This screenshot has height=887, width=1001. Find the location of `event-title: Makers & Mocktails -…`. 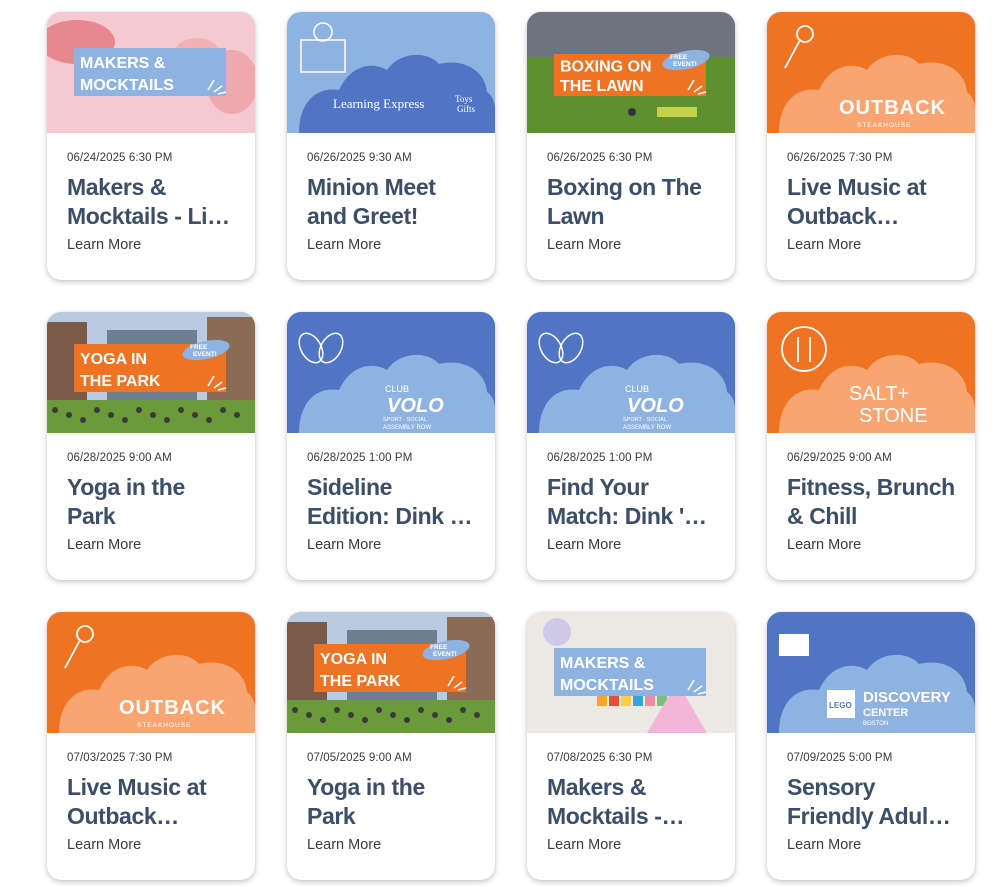

event-title: Makers & Mocktails -… is located at coordinates (633, 802).